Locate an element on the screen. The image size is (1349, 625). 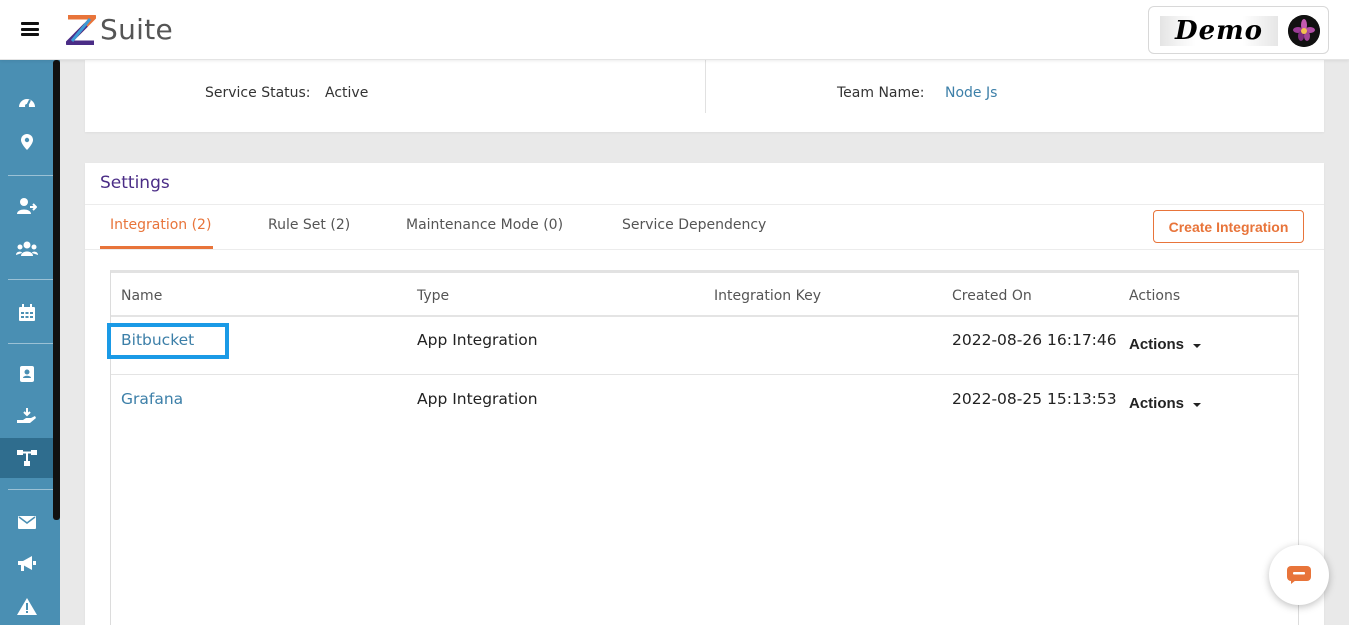
column-header-created-on: Created On is located at coordinates (992, 296).